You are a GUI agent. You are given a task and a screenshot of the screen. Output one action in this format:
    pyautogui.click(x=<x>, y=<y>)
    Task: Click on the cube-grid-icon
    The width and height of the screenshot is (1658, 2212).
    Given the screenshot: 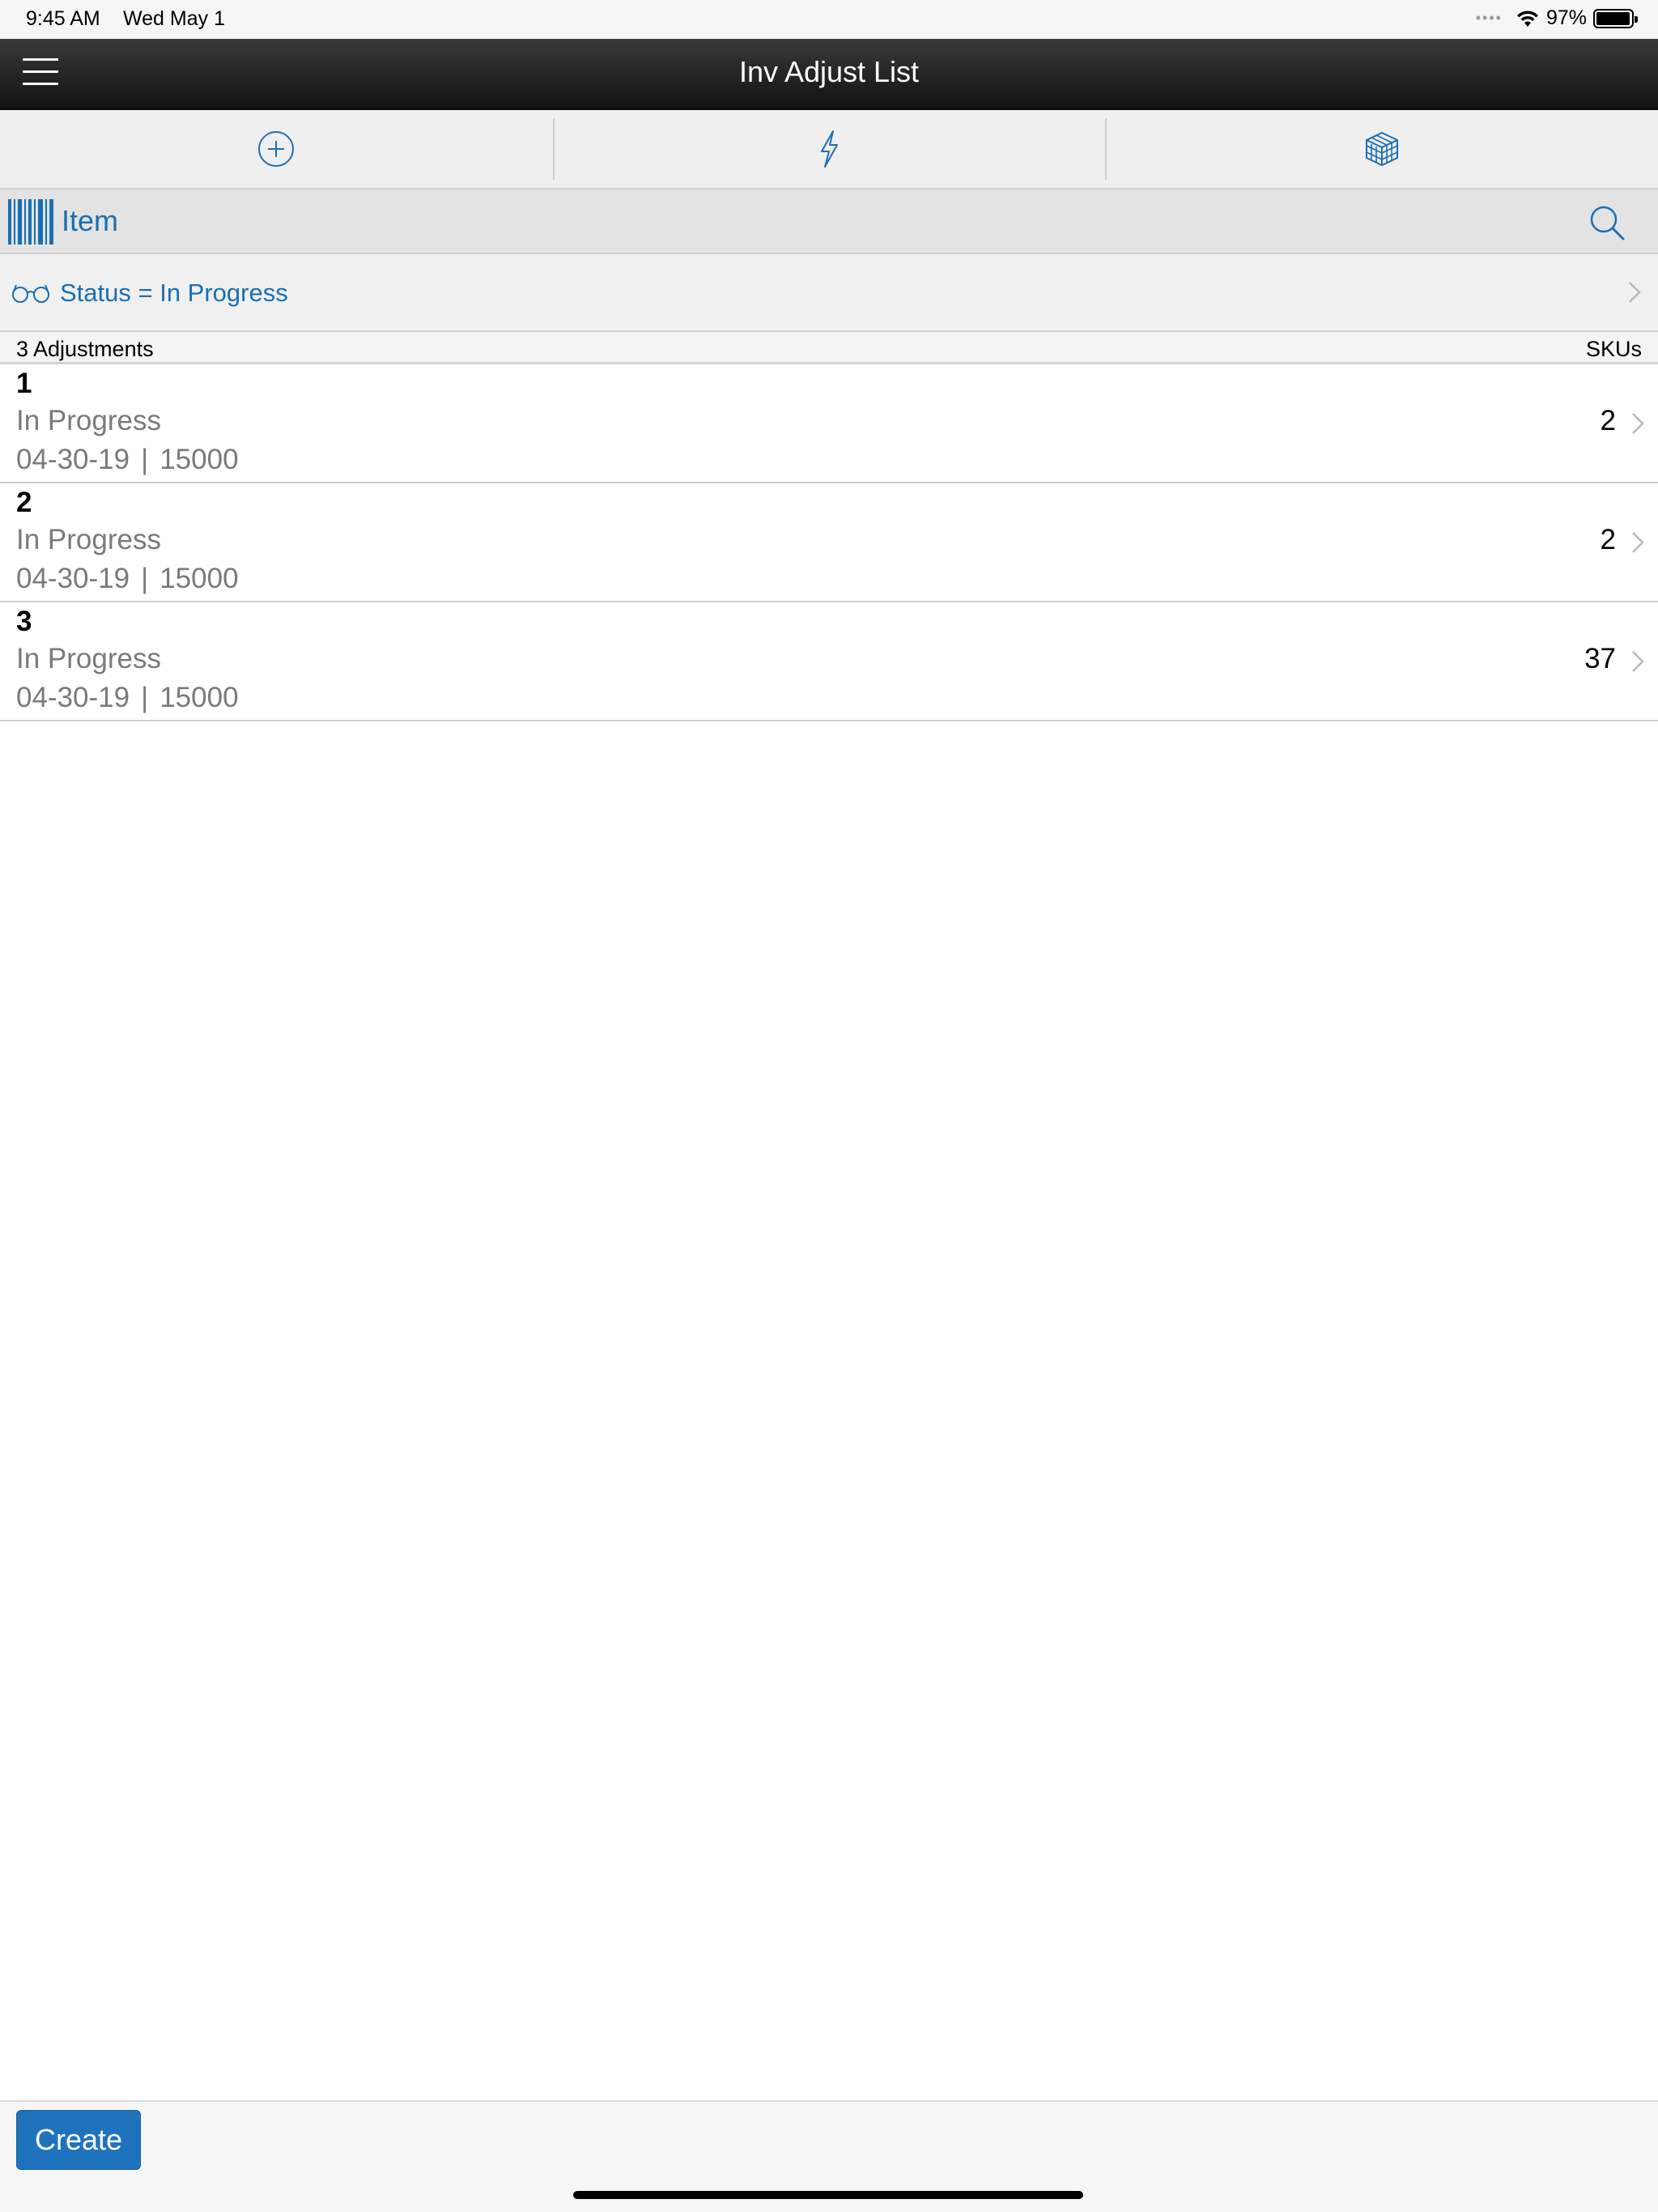 What is the action you would take?
    pyautogui.click(x=1381, y=149)
    